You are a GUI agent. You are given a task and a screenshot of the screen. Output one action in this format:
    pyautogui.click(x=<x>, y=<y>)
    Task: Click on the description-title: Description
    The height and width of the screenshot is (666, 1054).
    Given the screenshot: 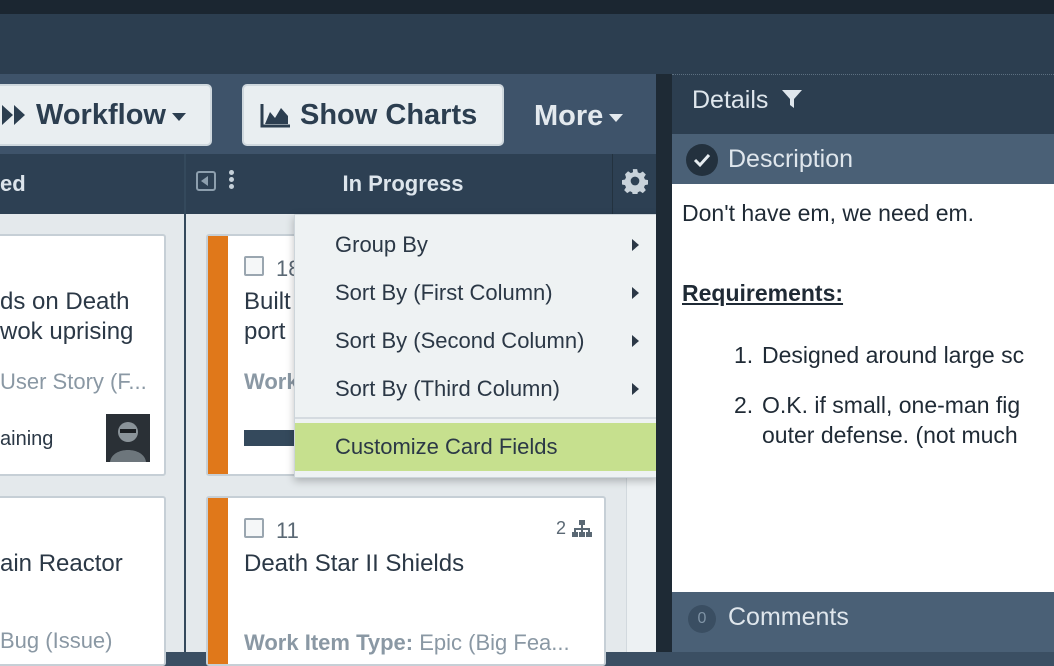 What is the action you would take?
    pyautogui.click(x=791, y=159)
    